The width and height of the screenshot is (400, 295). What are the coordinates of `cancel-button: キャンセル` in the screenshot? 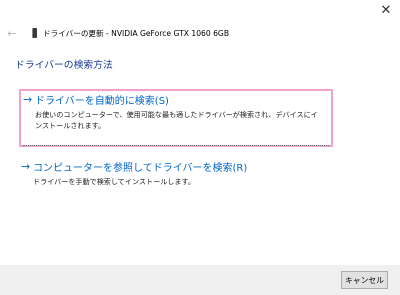 It's located at (364, 280).